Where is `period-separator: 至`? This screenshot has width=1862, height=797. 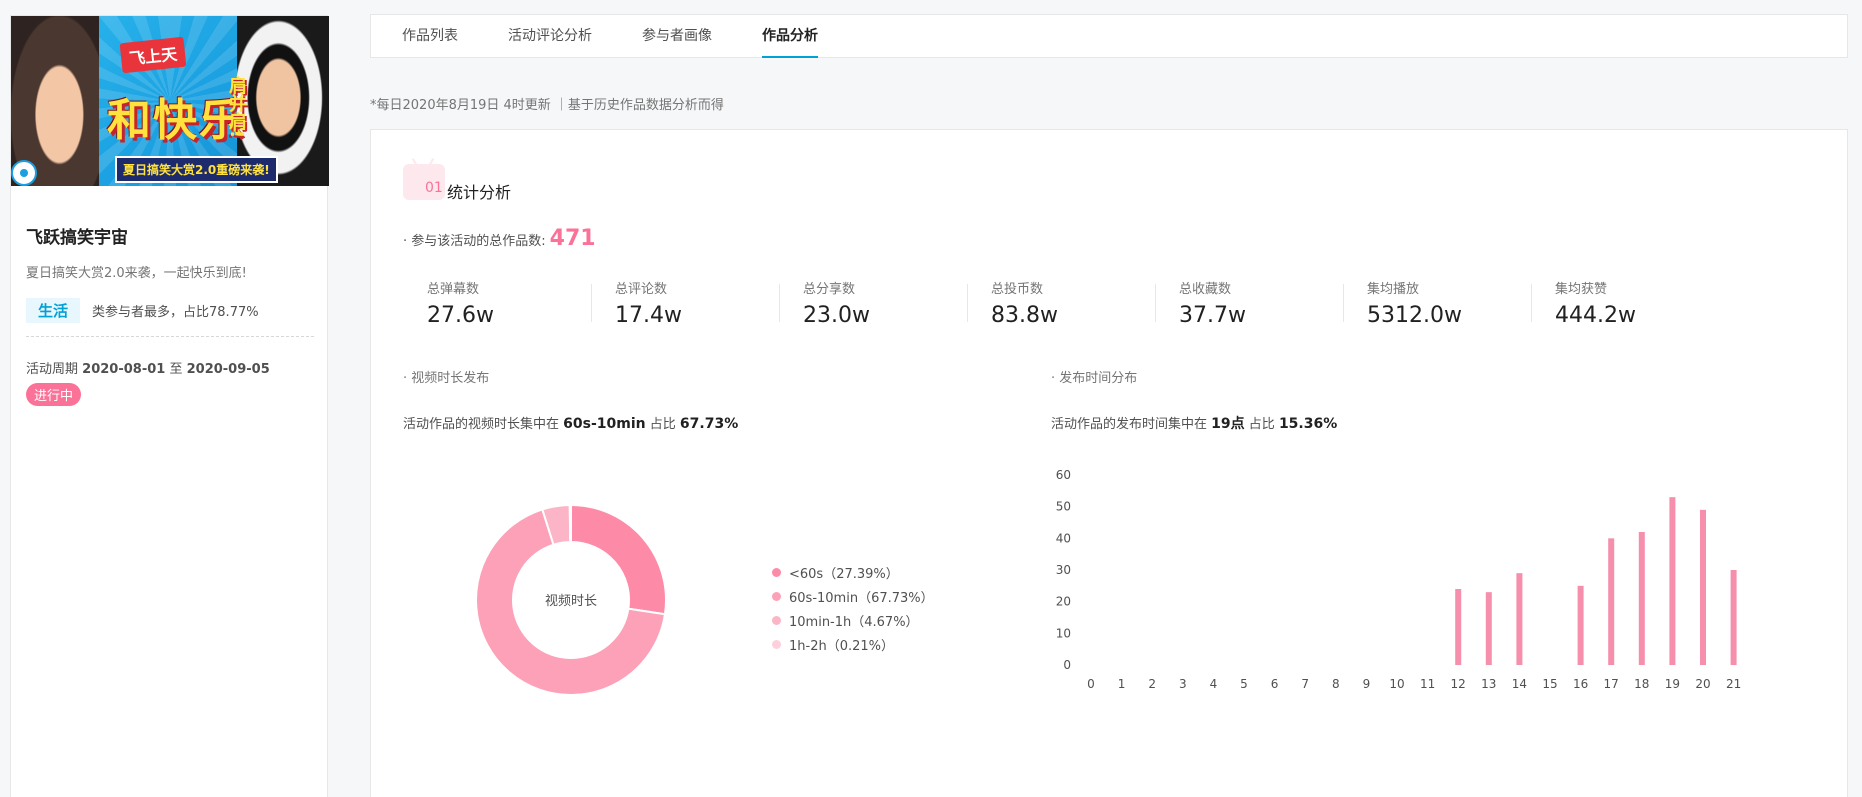 period-separator: 至 is located at coordinates (176, 369).